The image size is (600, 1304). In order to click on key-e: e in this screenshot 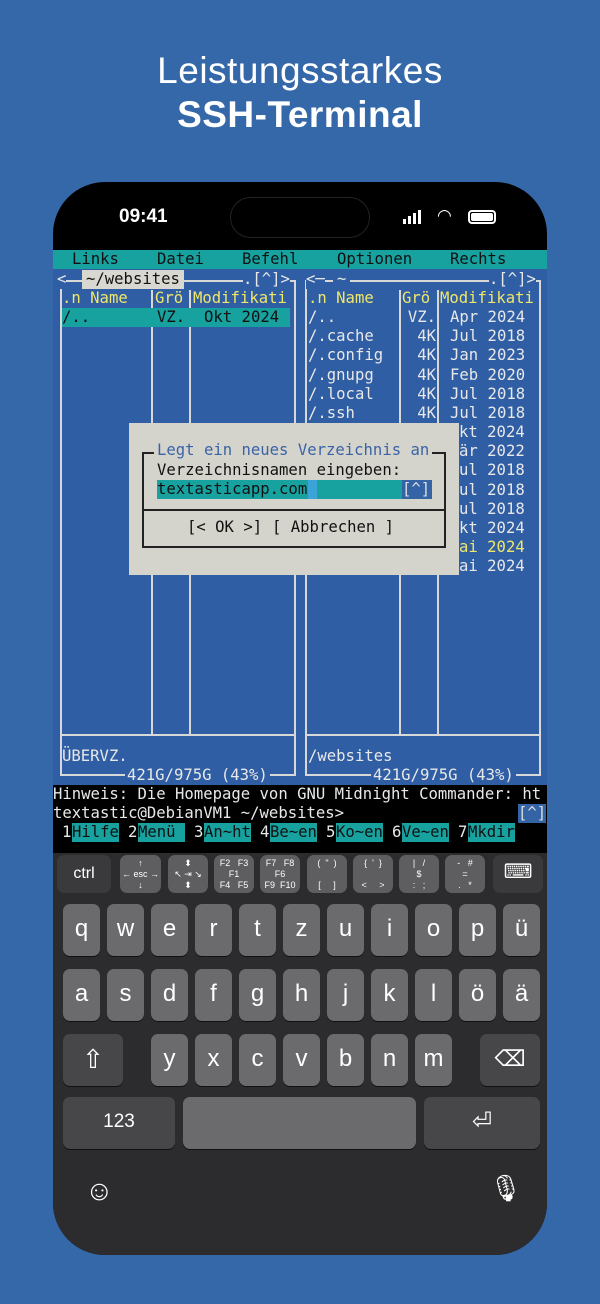, I will do `click(169, 930)`.